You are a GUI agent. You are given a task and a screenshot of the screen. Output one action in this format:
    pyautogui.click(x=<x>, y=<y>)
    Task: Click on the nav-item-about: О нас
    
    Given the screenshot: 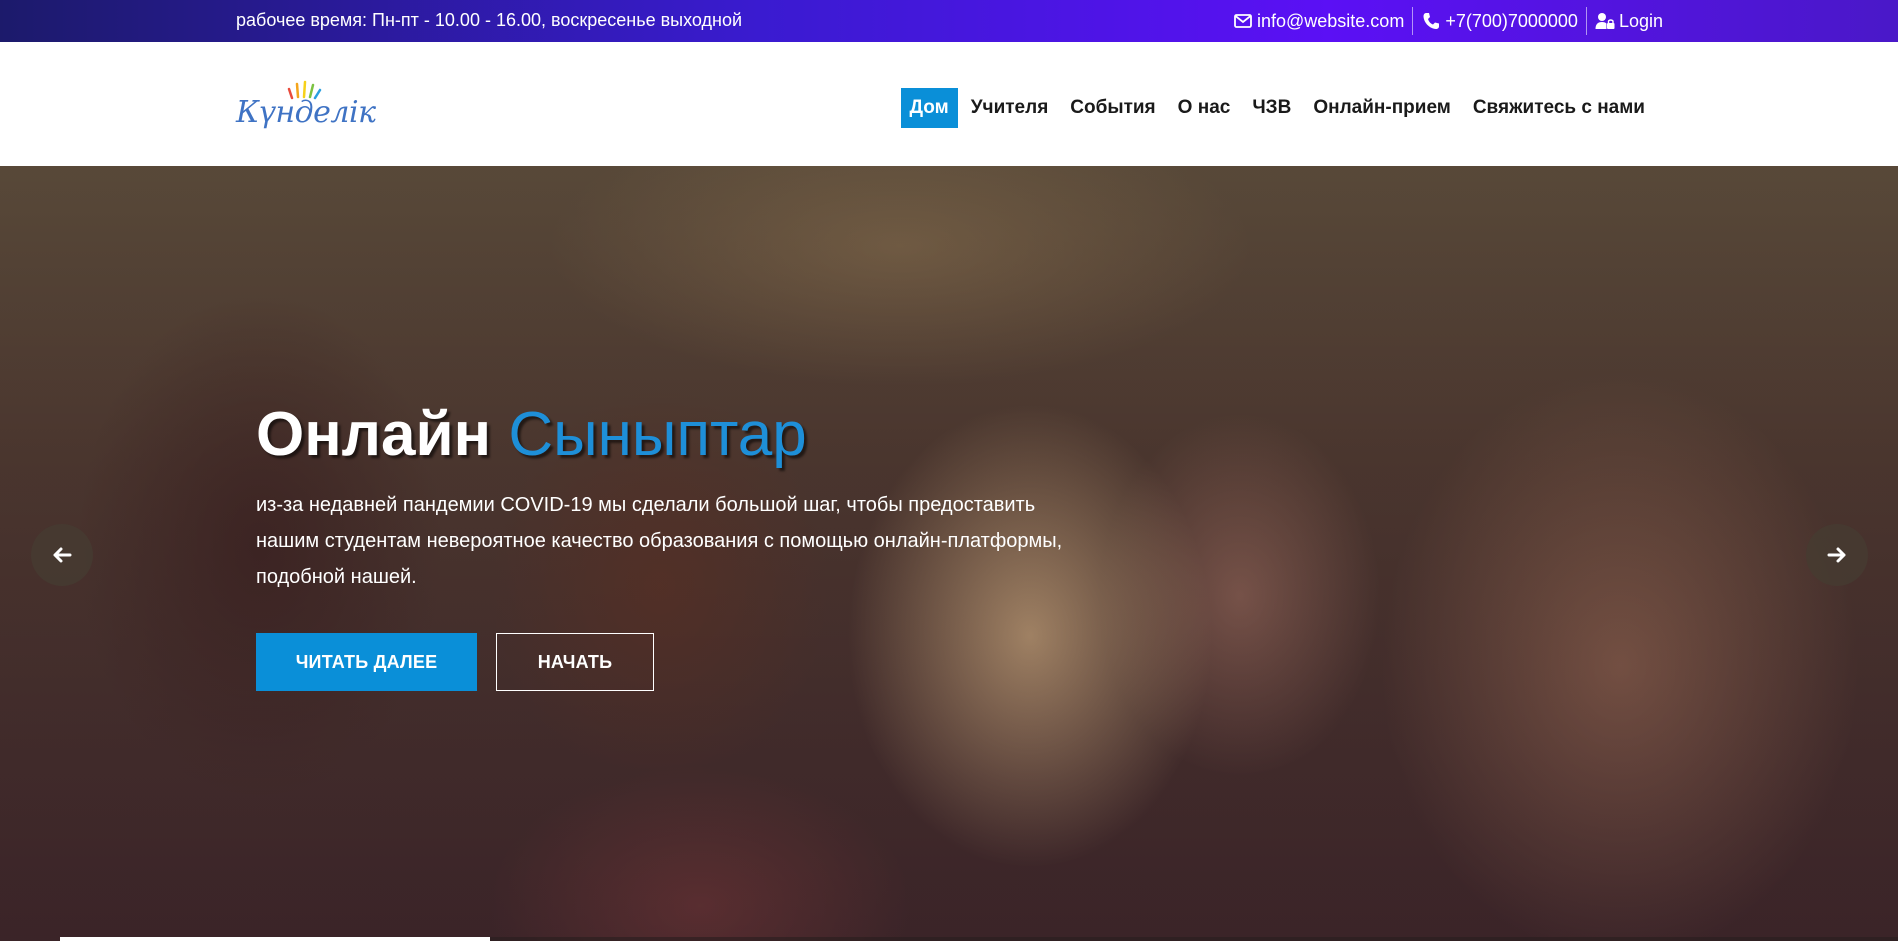 What is the action you would take?
    pyautogui.click(x=1204, y=108)
    